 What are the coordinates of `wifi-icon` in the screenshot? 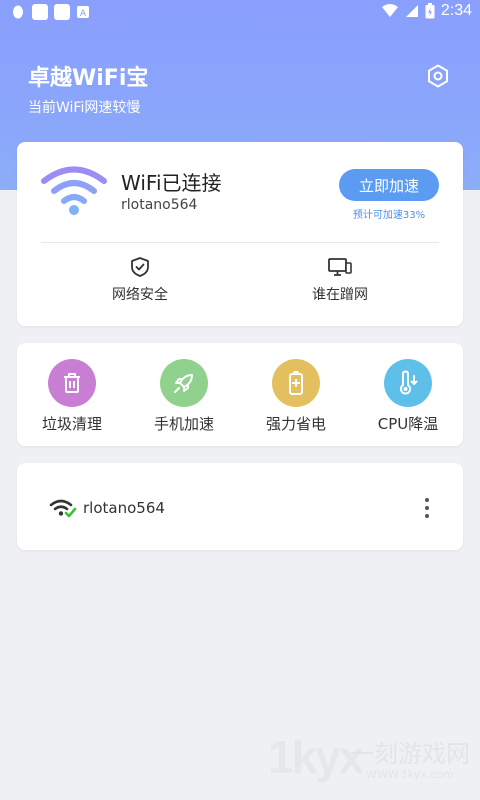 It's located at (74, 190).